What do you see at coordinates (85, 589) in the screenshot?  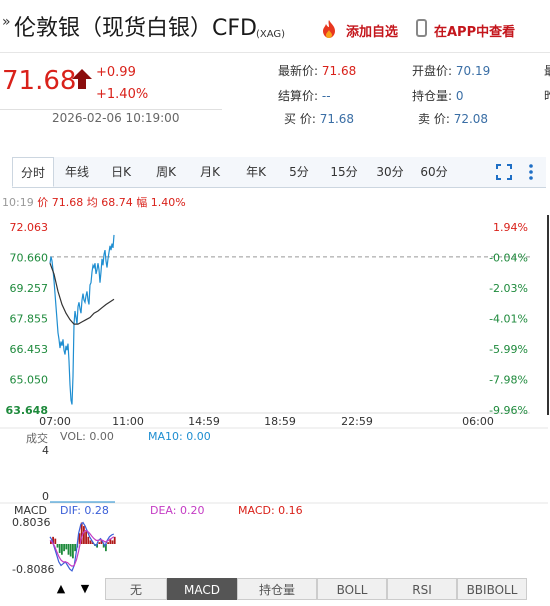 I see `scroll-down-button: ▼` at bounding box center [85, 589].